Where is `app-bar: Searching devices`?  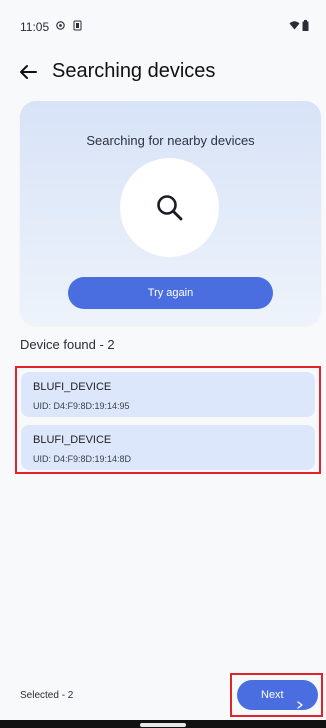
app-bar: Searching devices is located at coordinates (163, 72).